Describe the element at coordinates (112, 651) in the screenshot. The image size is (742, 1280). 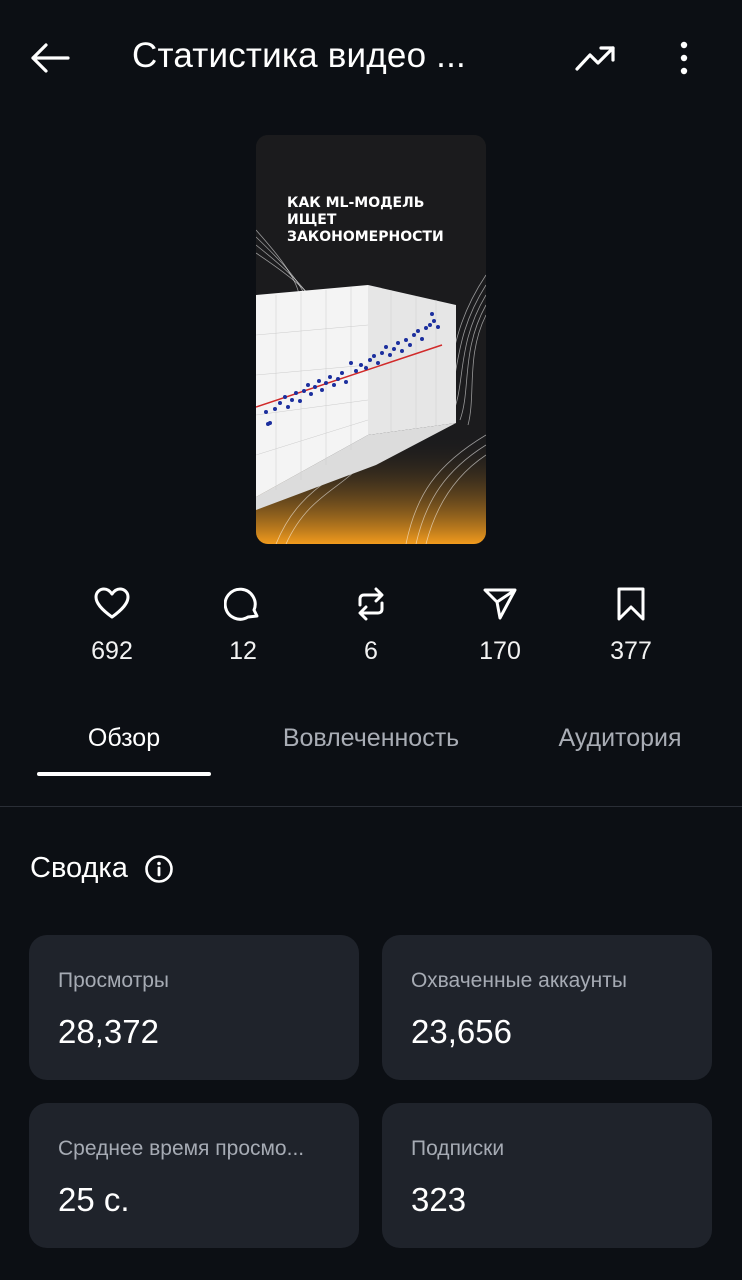
I see `likes-count: 692` at that location.